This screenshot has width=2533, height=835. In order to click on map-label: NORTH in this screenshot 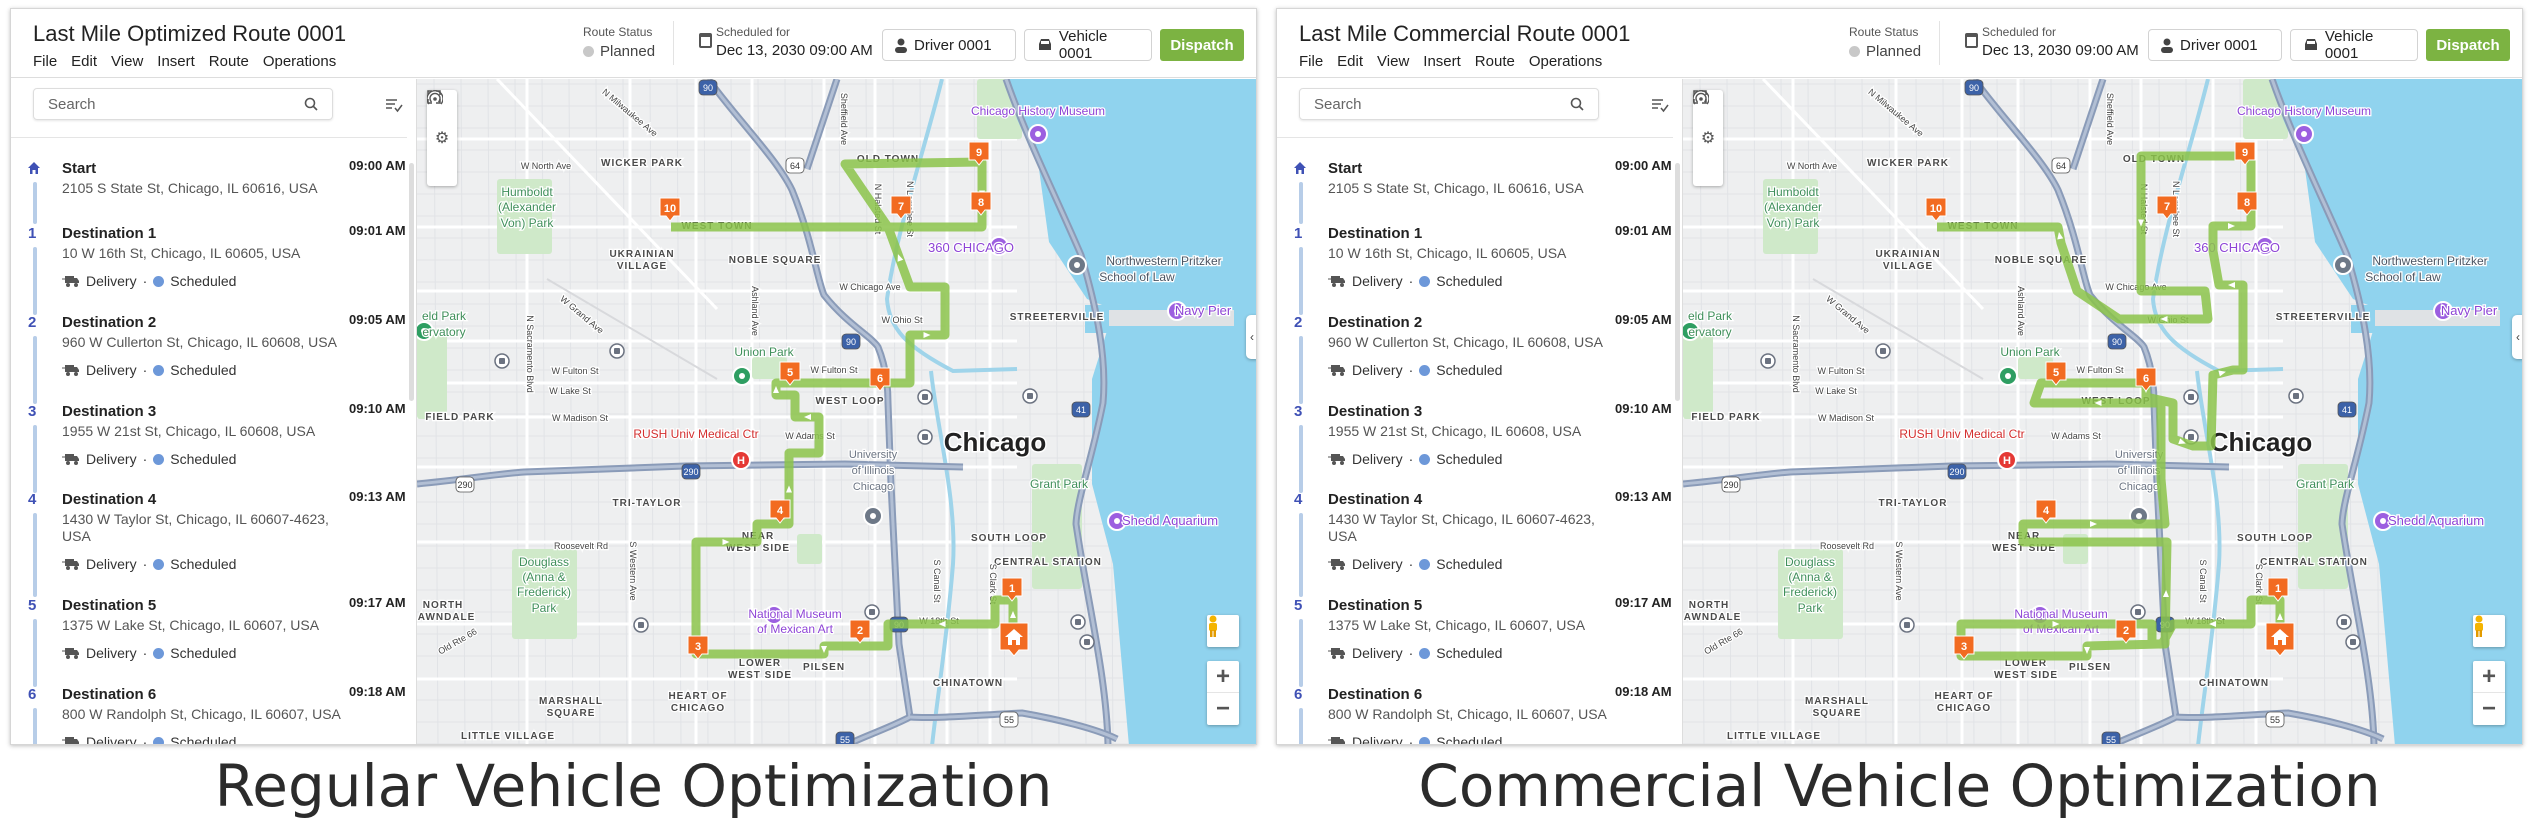, I will do `click(443, 605)`.